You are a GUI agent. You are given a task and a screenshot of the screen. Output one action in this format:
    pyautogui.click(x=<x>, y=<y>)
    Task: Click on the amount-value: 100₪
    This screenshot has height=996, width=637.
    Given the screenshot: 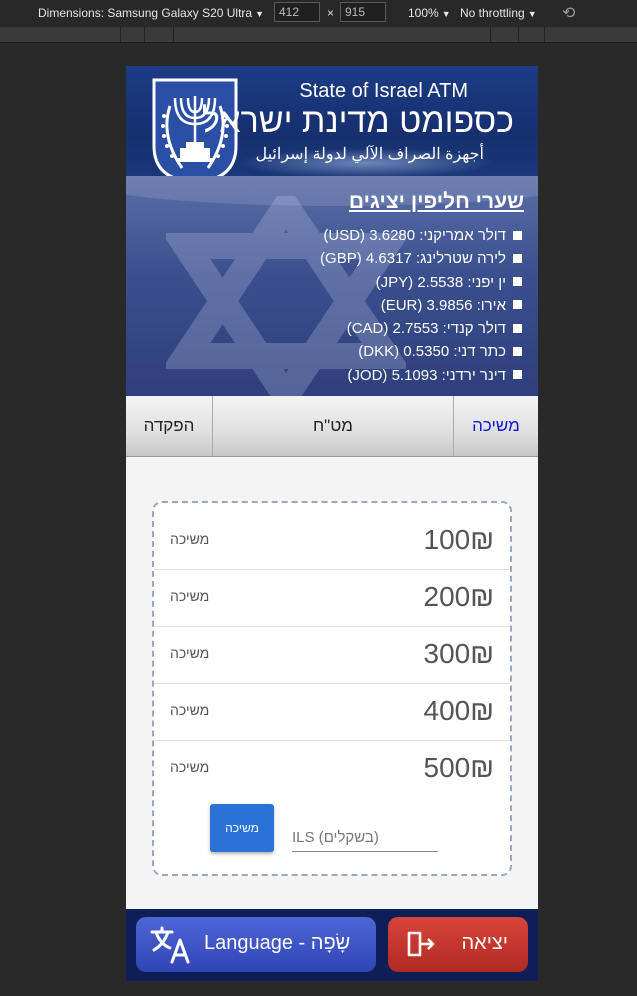 What is the action you would take?
    pyautogui.click(x=459, y=539)
    